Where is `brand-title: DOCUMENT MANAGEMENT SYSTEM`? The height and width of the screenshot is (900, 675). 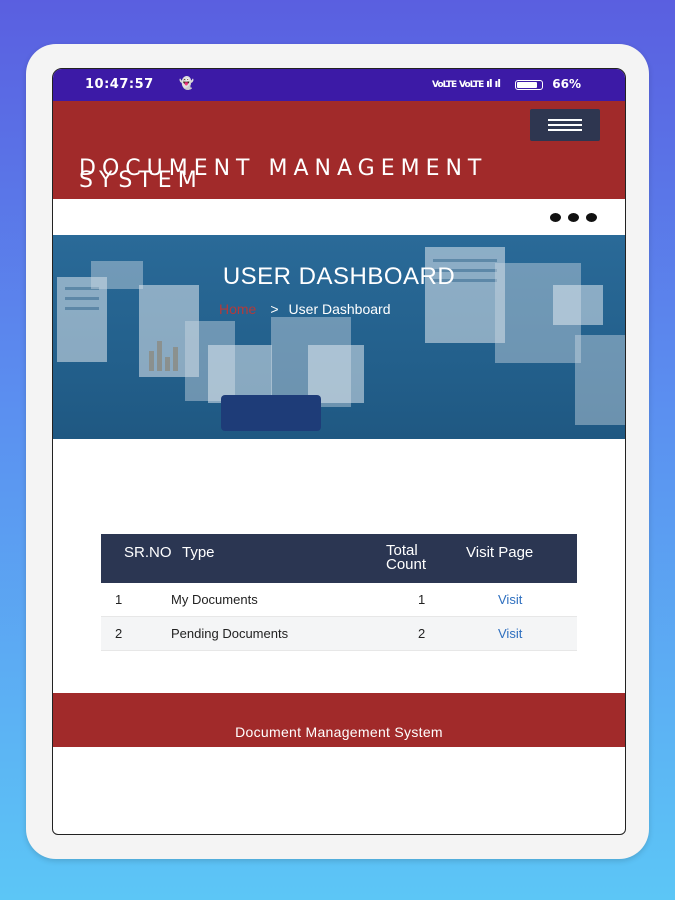 brand-title: DOCUMENT MANAGEMENT SYSTEM is located at coordinates (283, 174).